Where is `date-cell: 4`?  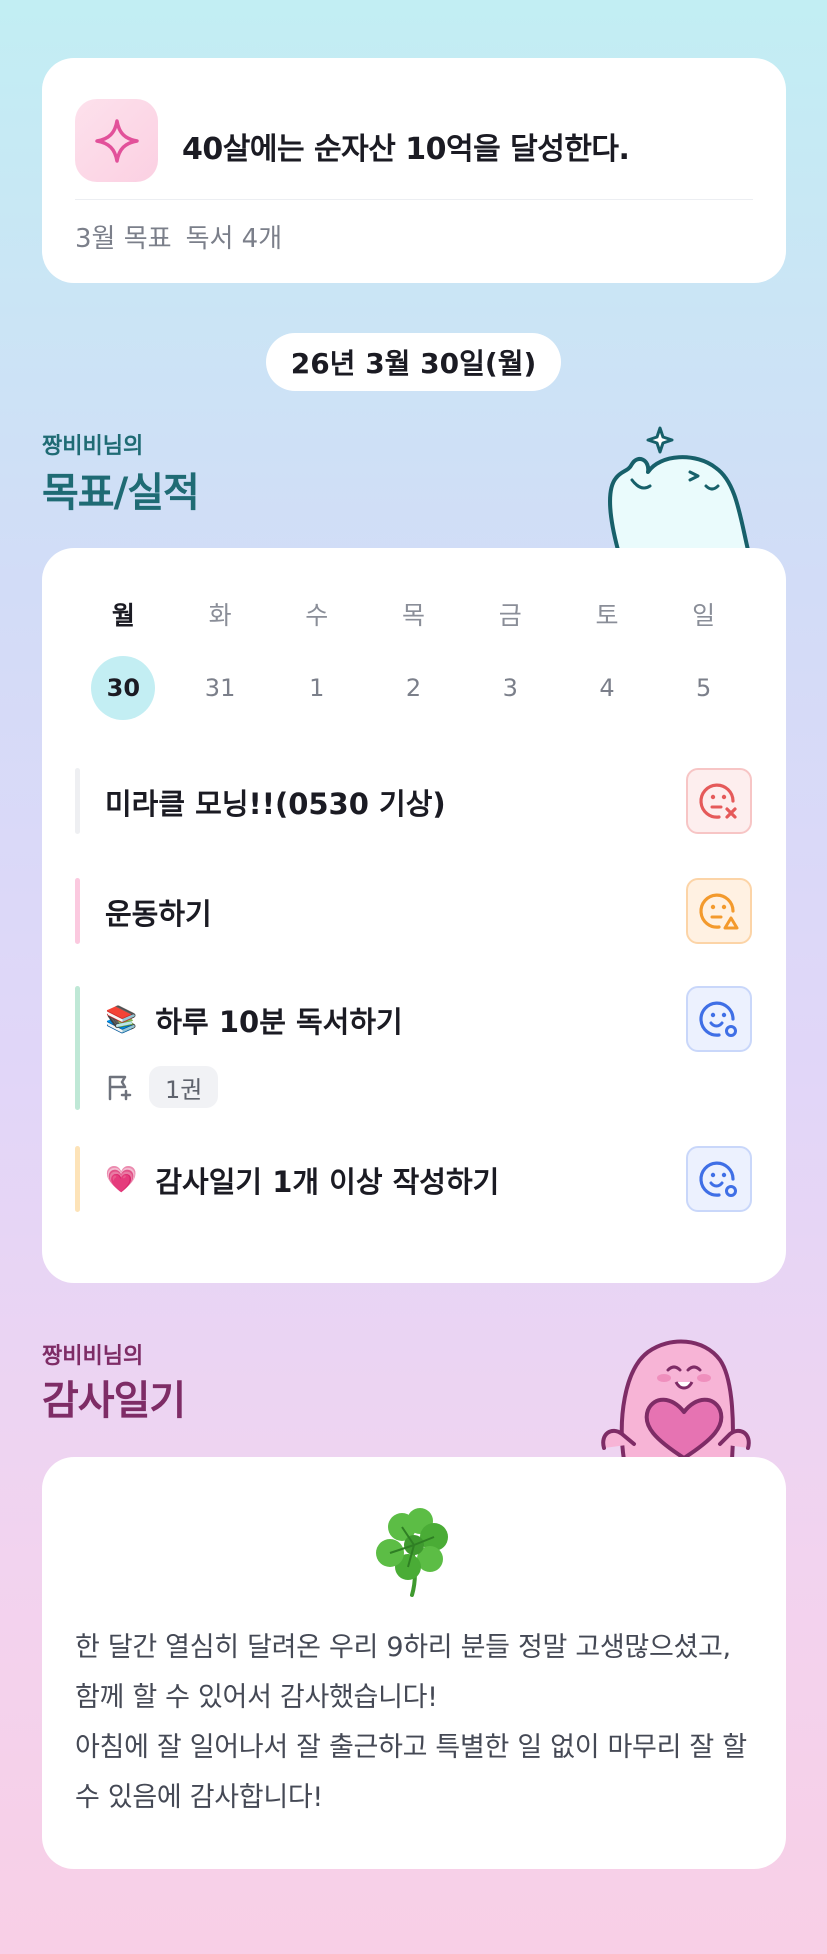
date-cell: 4 is located at coordinates (607, 688).